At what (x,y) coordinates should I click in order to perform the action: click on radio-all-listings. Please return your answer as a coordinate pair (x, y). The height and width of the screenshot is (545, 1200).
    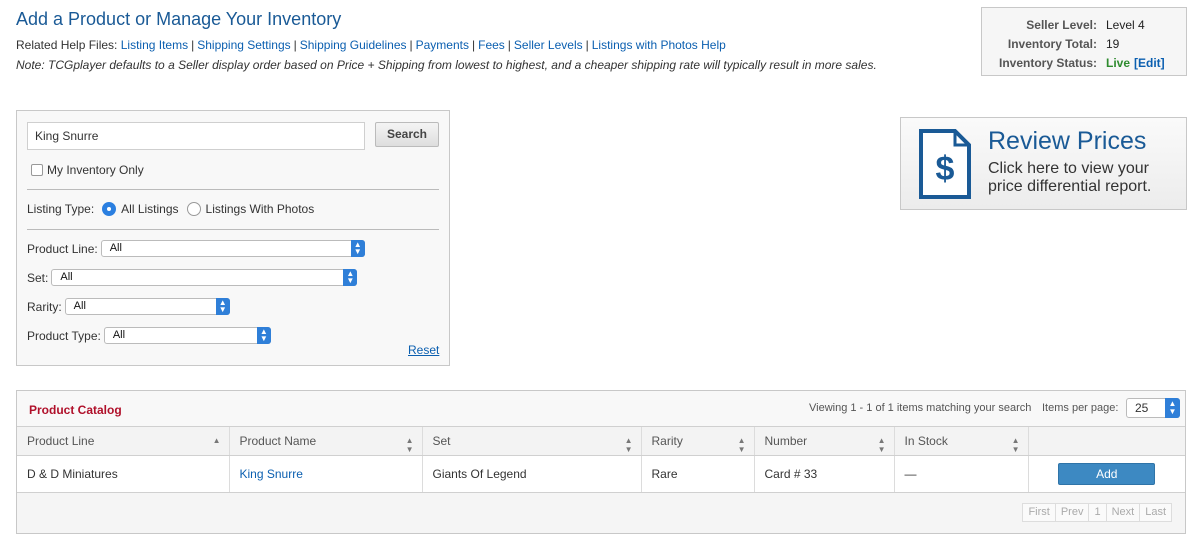
    Looking at the image, I should click on (109, 209).